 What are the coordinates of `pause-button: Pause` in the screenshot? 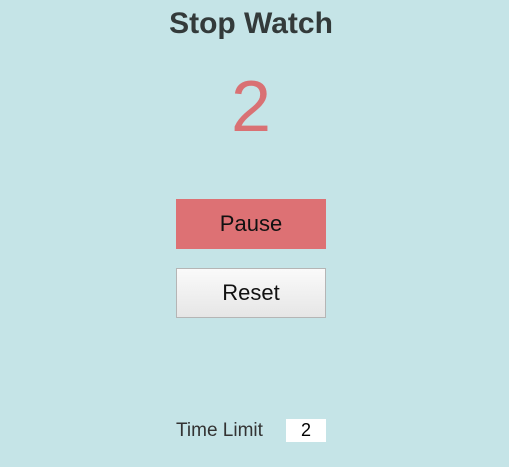 It's located at (251, 224).